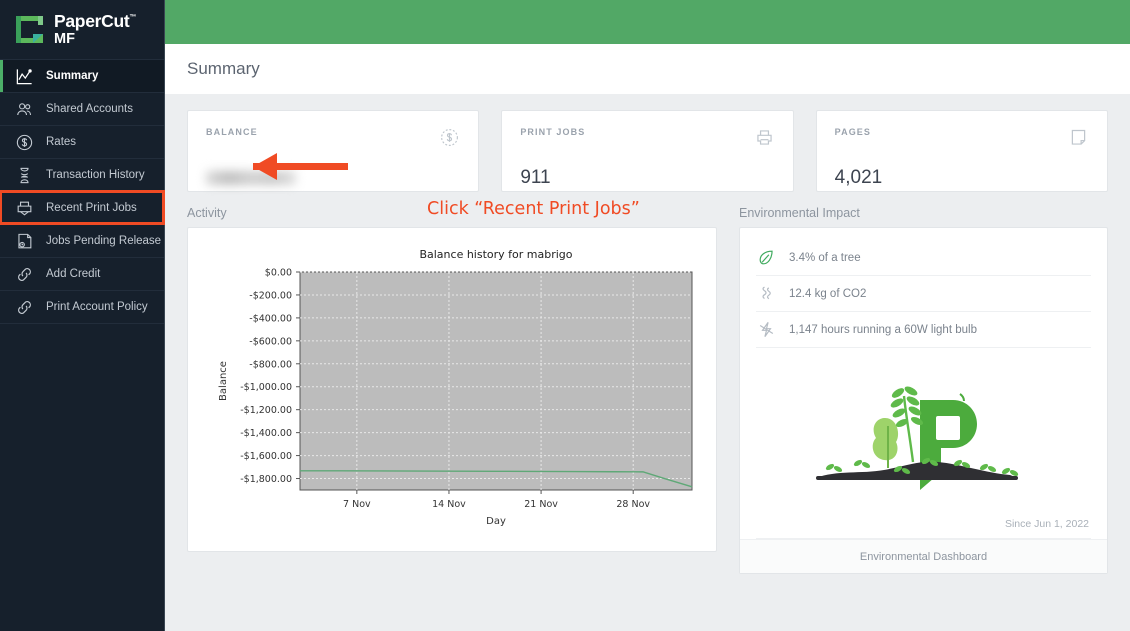  I want to click on svg-text: -$600.00, so click(270, 341).